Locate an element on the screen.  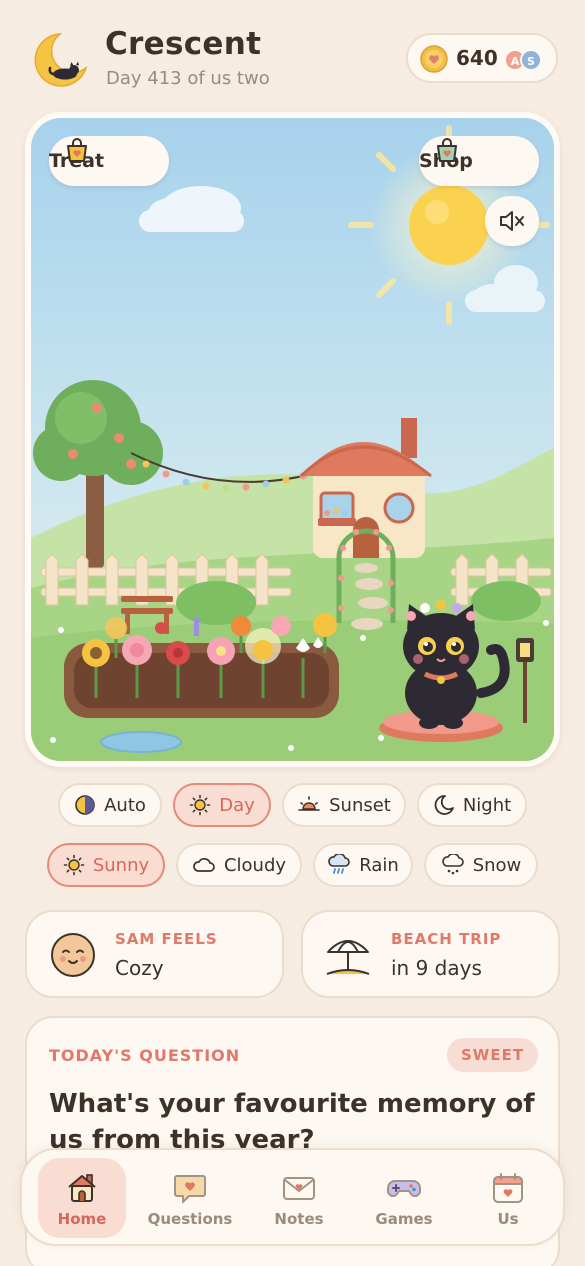
sunset-icon is located at coordinates (309, 803).